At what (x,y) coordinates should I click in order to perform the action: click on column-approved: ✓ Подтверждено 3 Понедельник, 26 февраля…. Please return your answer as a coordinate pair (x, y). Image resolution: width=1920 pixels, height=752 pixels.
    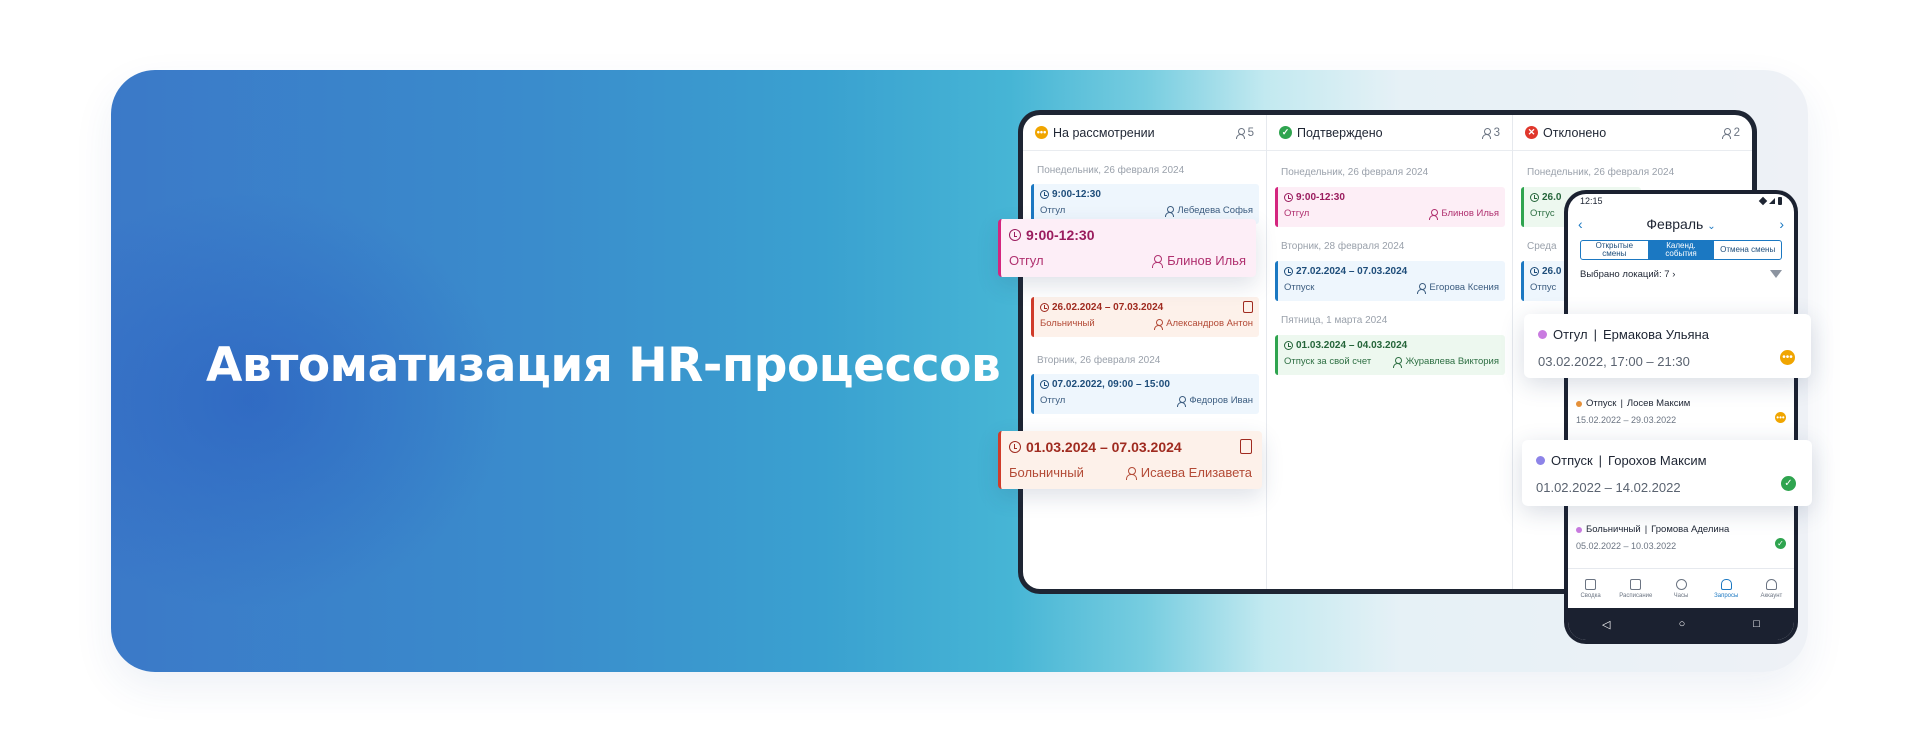
    Looking at the image, I should click on (1390, 352).